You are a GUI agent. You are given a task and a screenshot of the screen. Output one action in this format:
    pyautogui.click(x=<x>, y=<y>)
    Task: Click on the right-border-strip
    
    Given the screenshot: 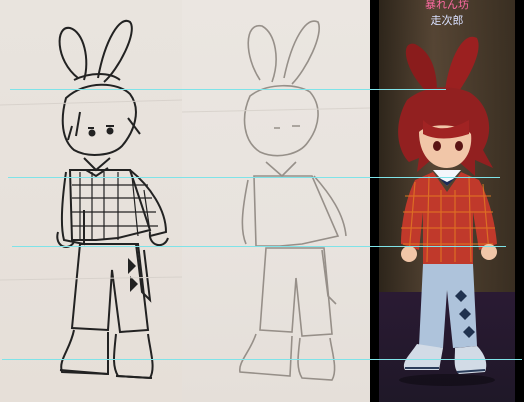 What is the action you would take?
    pyautogui.click(x=519, y=201)
    